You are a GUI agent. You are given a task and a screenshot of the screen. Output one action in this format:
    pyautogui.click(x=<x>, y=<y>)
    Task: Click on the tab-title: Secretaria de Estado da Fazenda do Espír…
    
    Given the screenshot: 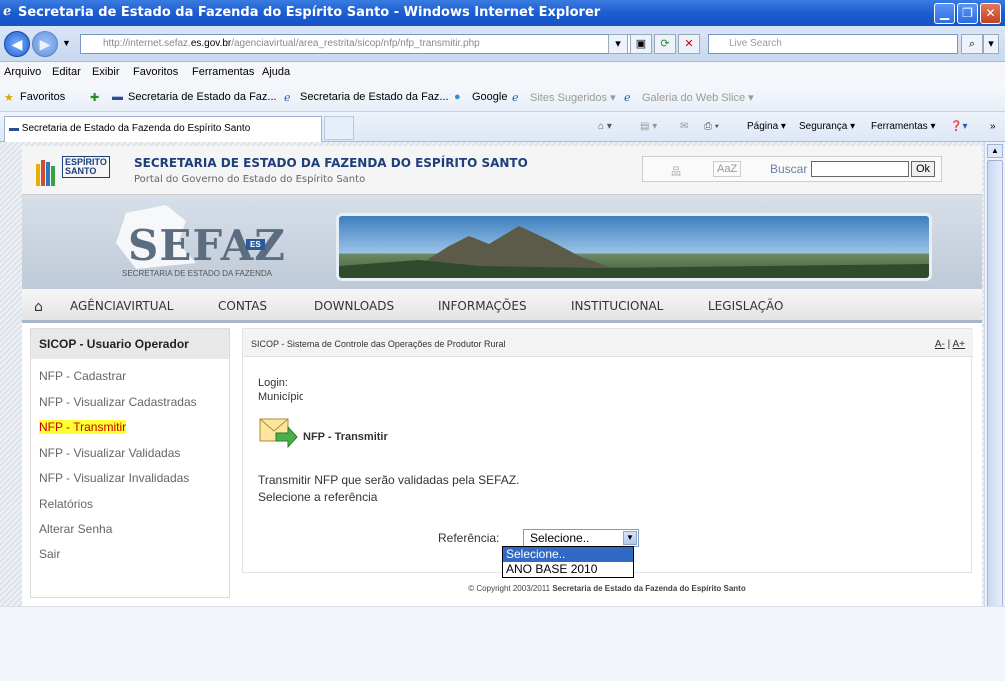 What is the action you would take?
    pyautogui.click(x=136, y=128)
    